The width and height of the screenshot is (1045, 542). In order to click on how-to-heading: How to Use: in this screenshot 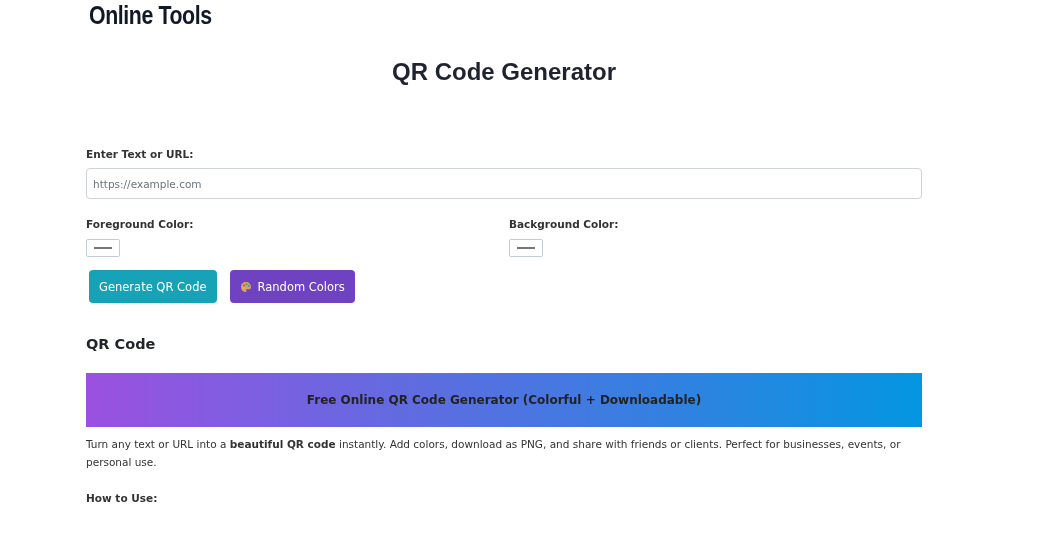, I will do `click(122, 498)`.